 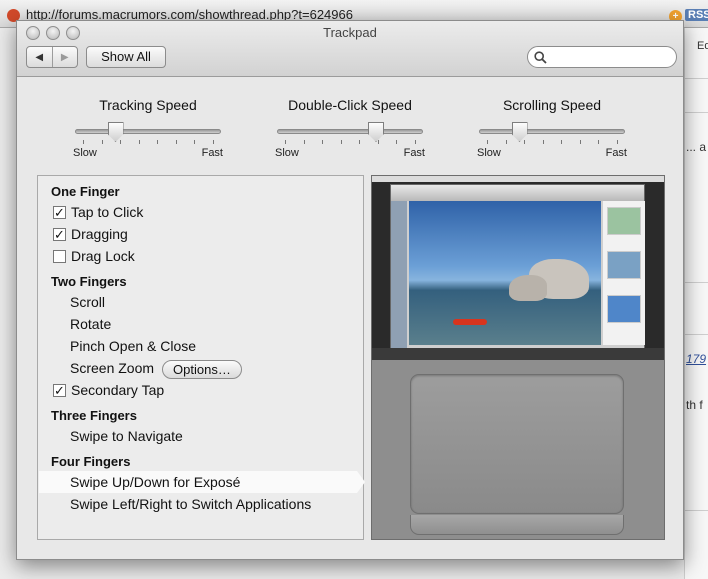 I want to click on swipe-to-navigate-option: Swipe to Navigate, so click(x=126, y=436).